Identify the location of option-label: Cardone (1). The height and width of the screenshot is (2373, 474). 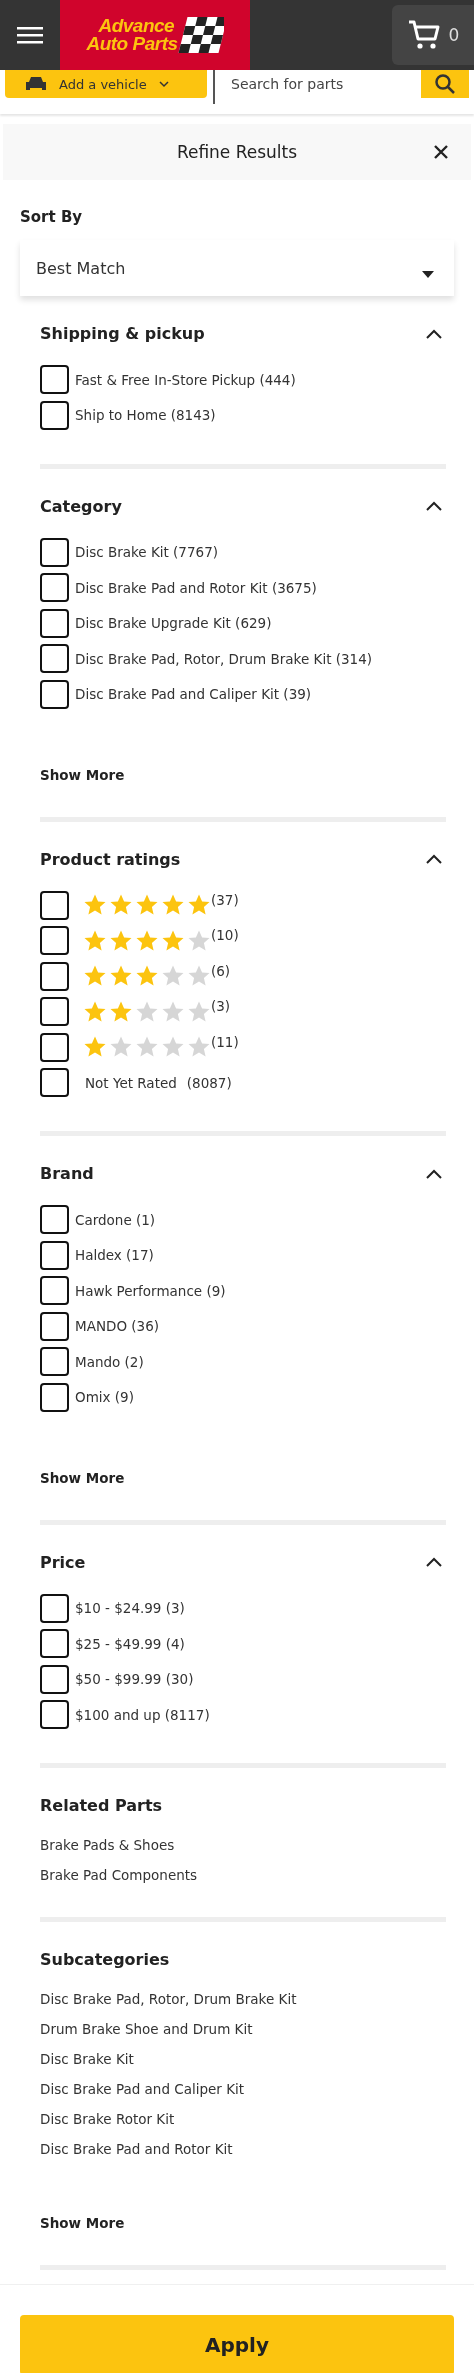
(115, 1219).